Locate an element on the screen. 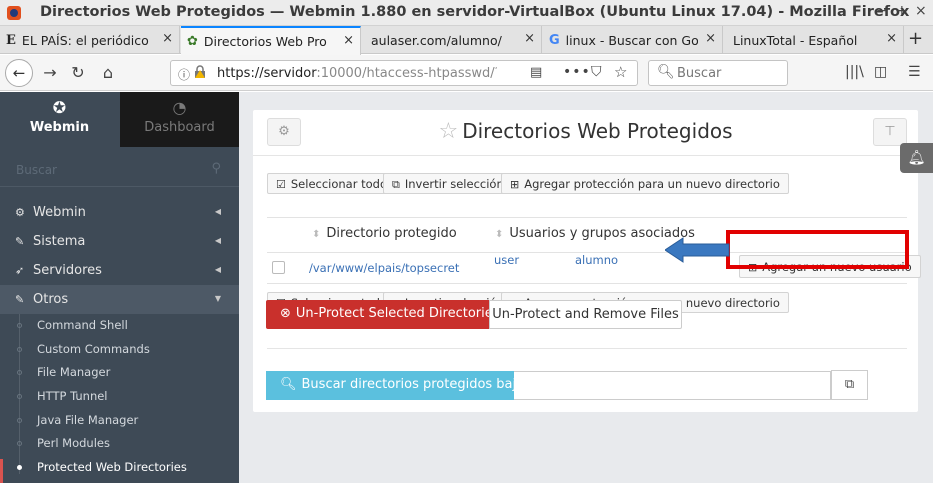 This screenshot has width=933, height=483. dashboard-gauge-icon: ◔ is located at coordinates (179, 107).